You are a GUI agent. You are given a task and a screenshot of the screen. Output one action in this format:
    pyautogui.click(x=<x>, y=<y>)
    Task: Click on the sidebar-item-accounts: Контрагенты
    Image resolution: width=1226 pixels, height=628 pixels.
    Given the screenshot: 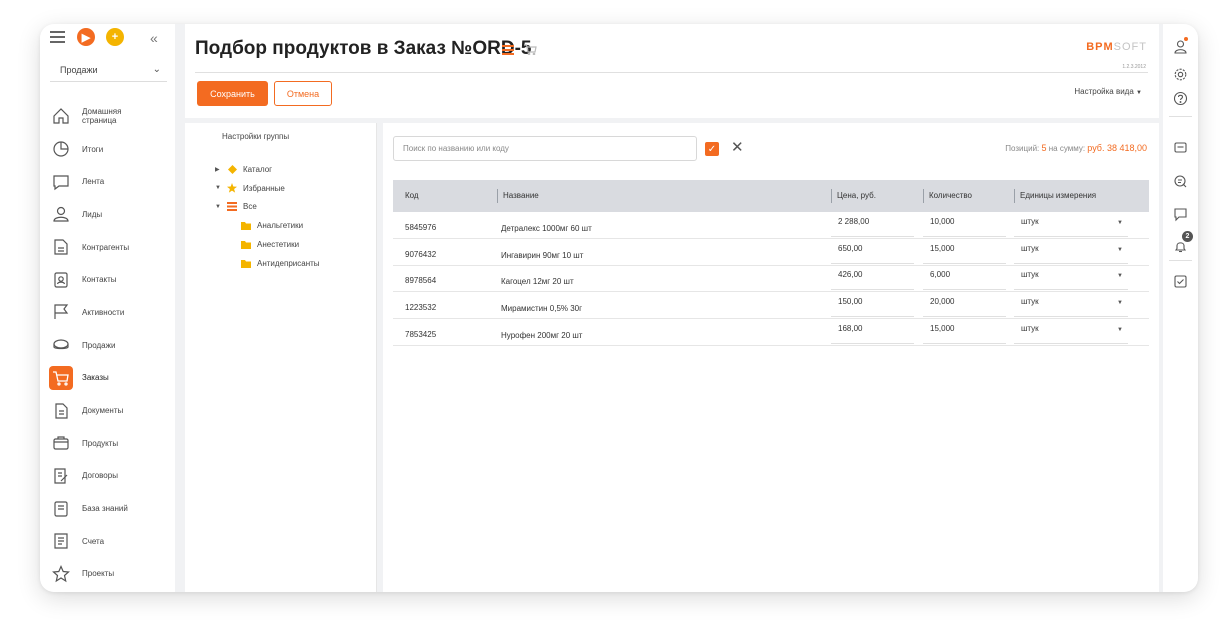 What is the action you would take?
    pyautogui.click(x=107, y=247)
    